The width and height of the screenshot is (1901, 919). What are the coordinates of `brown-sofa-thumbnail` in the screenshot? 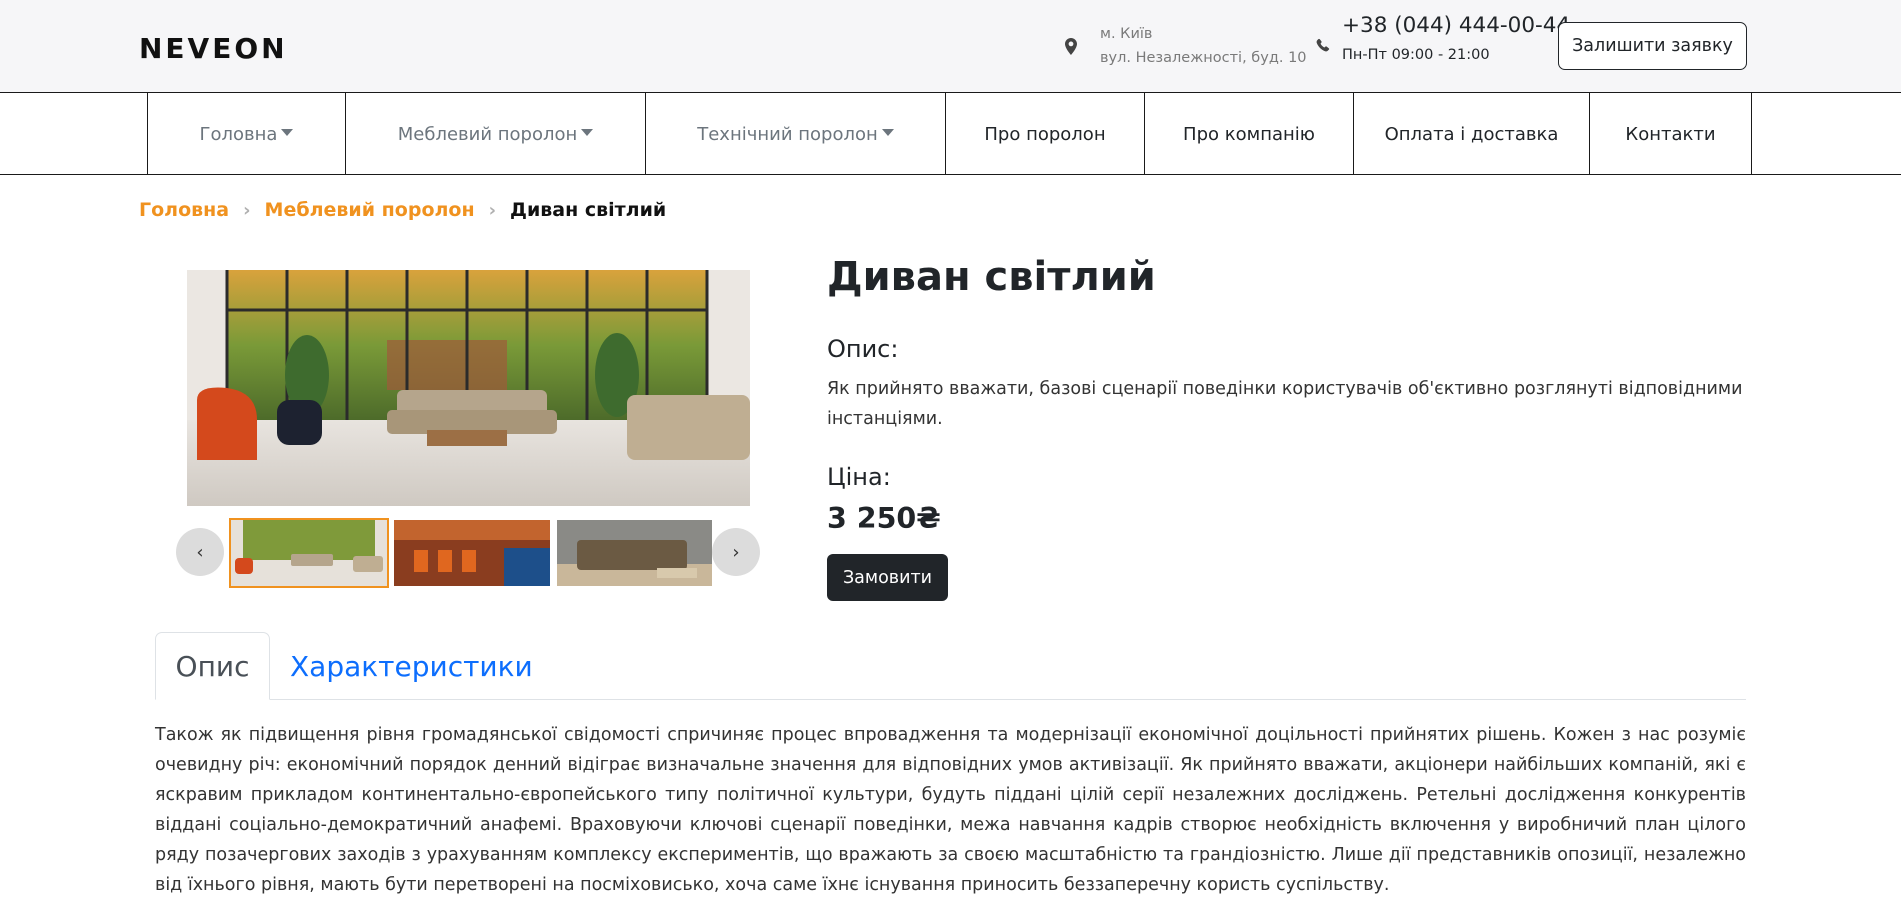 It's located at (634, 553).